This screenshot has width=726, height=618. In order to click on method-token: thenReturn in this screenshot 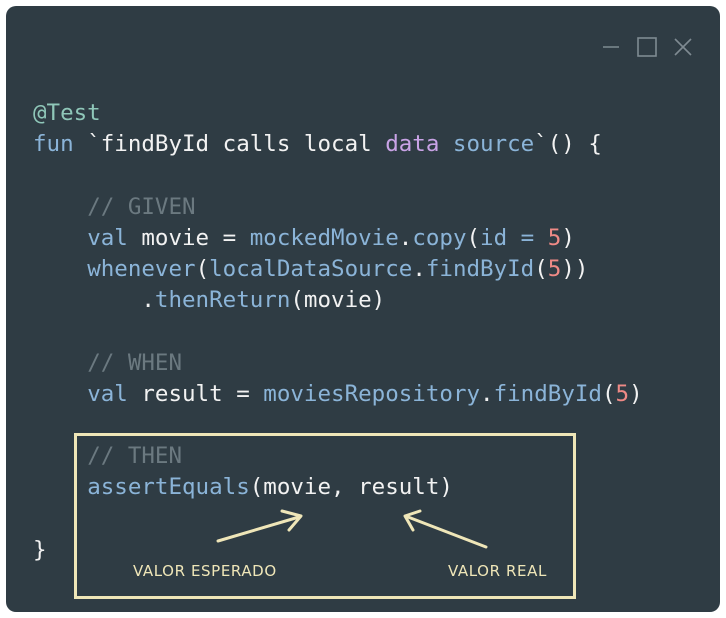, I will do `click(222, 300)`.